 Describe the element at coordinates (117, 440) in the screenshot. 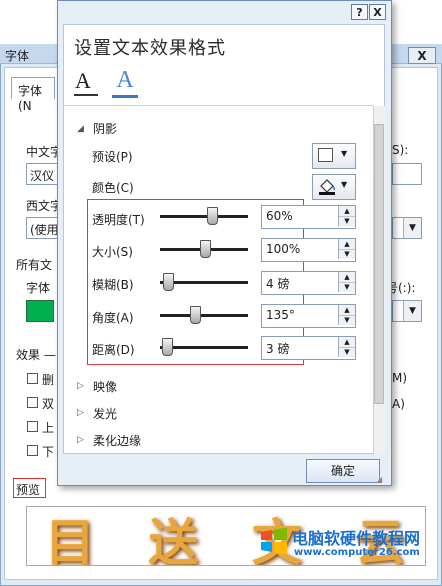

I see `soft-edges-section-header: 柔化边缘` at that location.